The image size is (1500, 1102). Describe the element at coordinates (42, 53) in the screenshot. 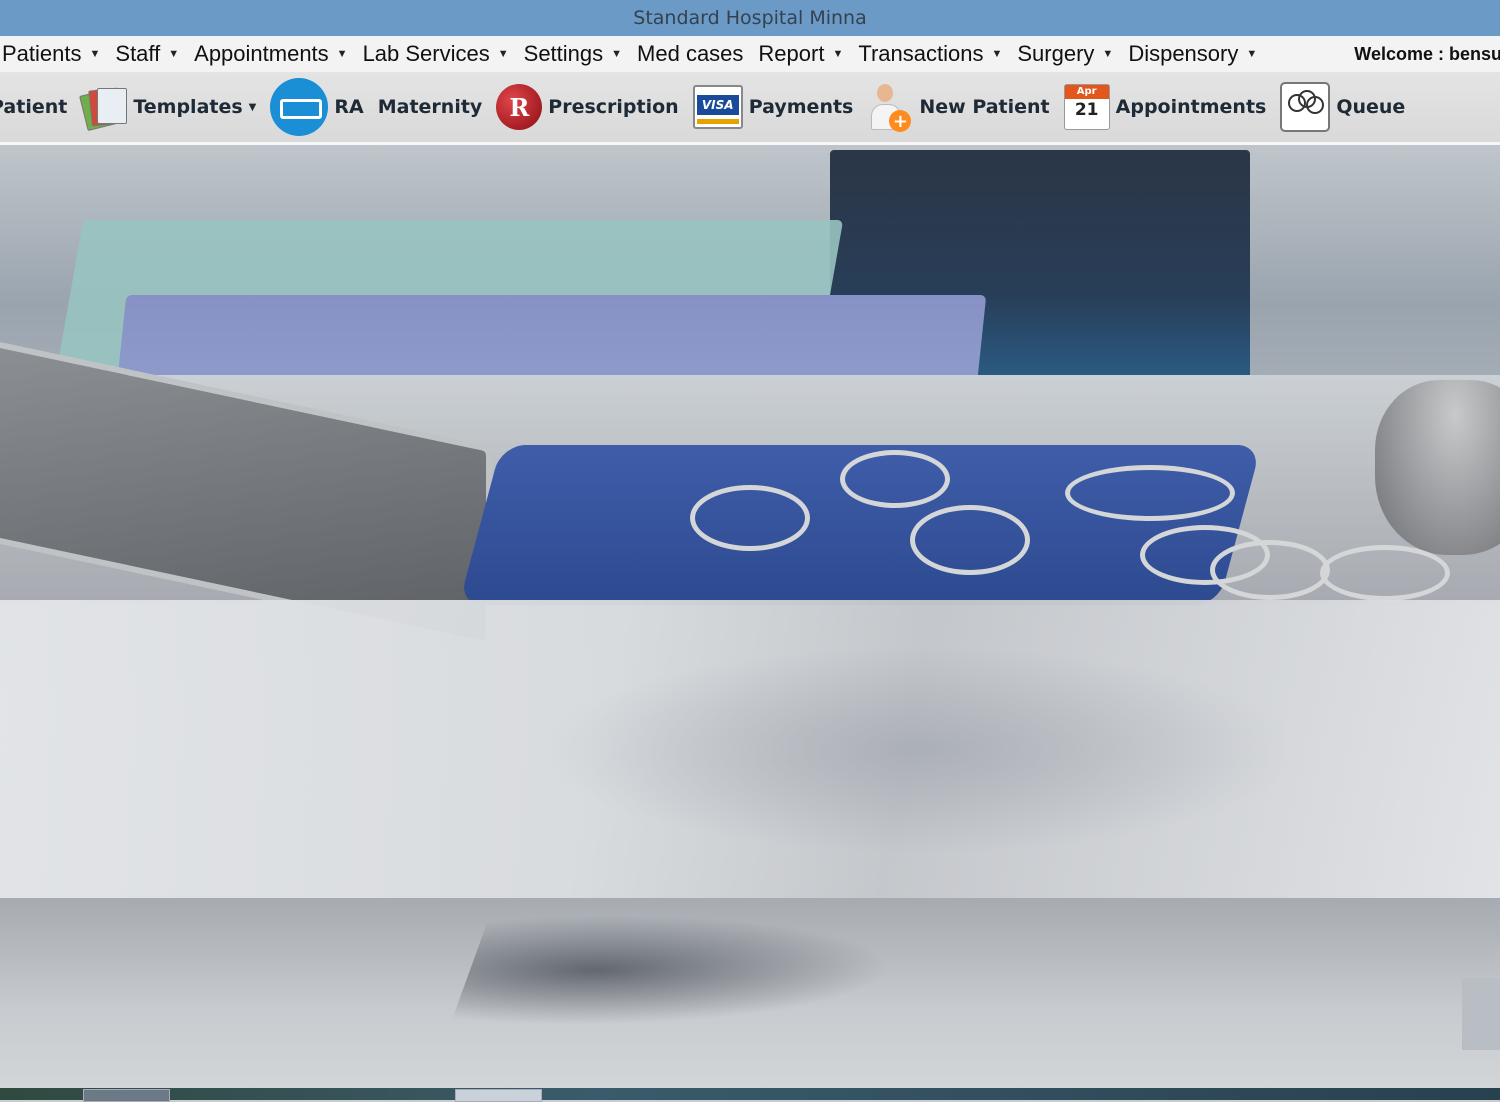

I see `menu-label: Patients` at that location.